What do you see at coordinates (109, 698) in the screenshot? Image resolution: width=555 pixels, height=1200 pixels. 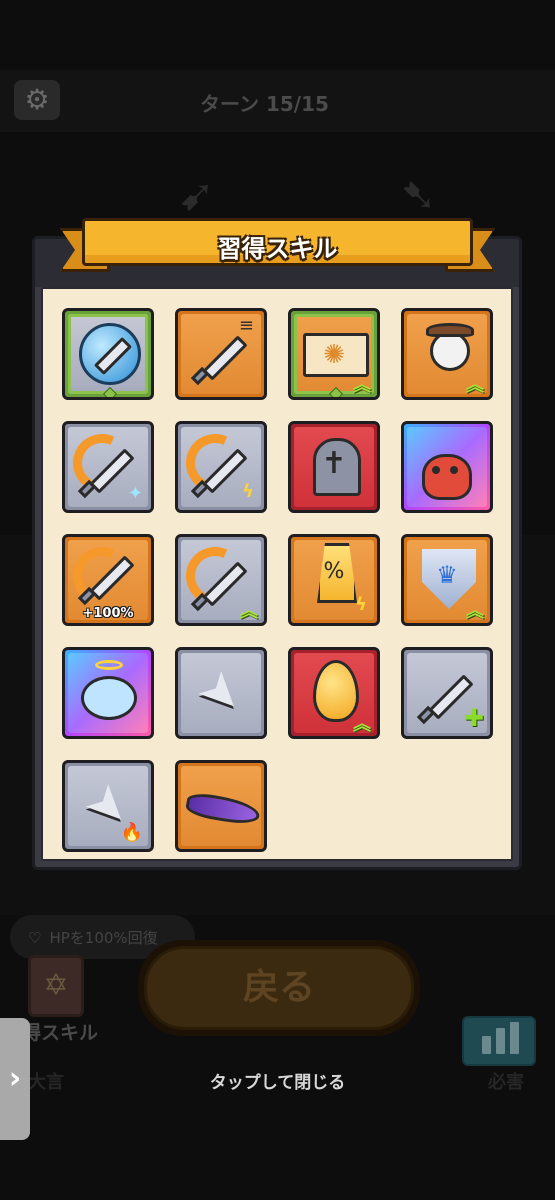 I see `angel-dragon-icon` at bounding box center [109, 698].